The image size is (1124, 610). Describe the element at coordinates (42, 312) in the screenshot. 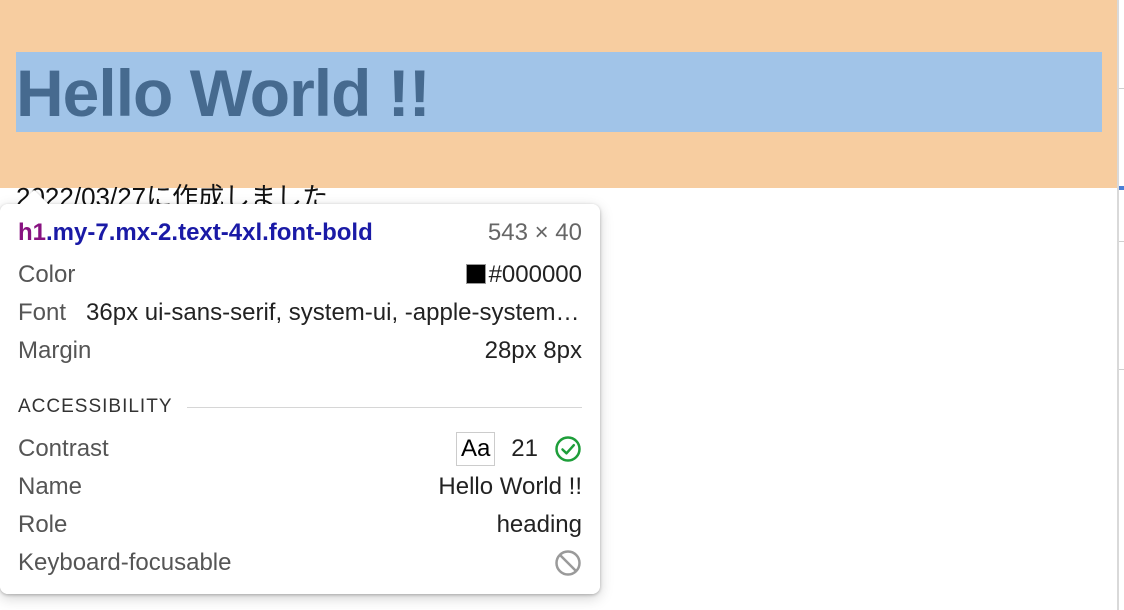

I see `font-label: Font` at that location.